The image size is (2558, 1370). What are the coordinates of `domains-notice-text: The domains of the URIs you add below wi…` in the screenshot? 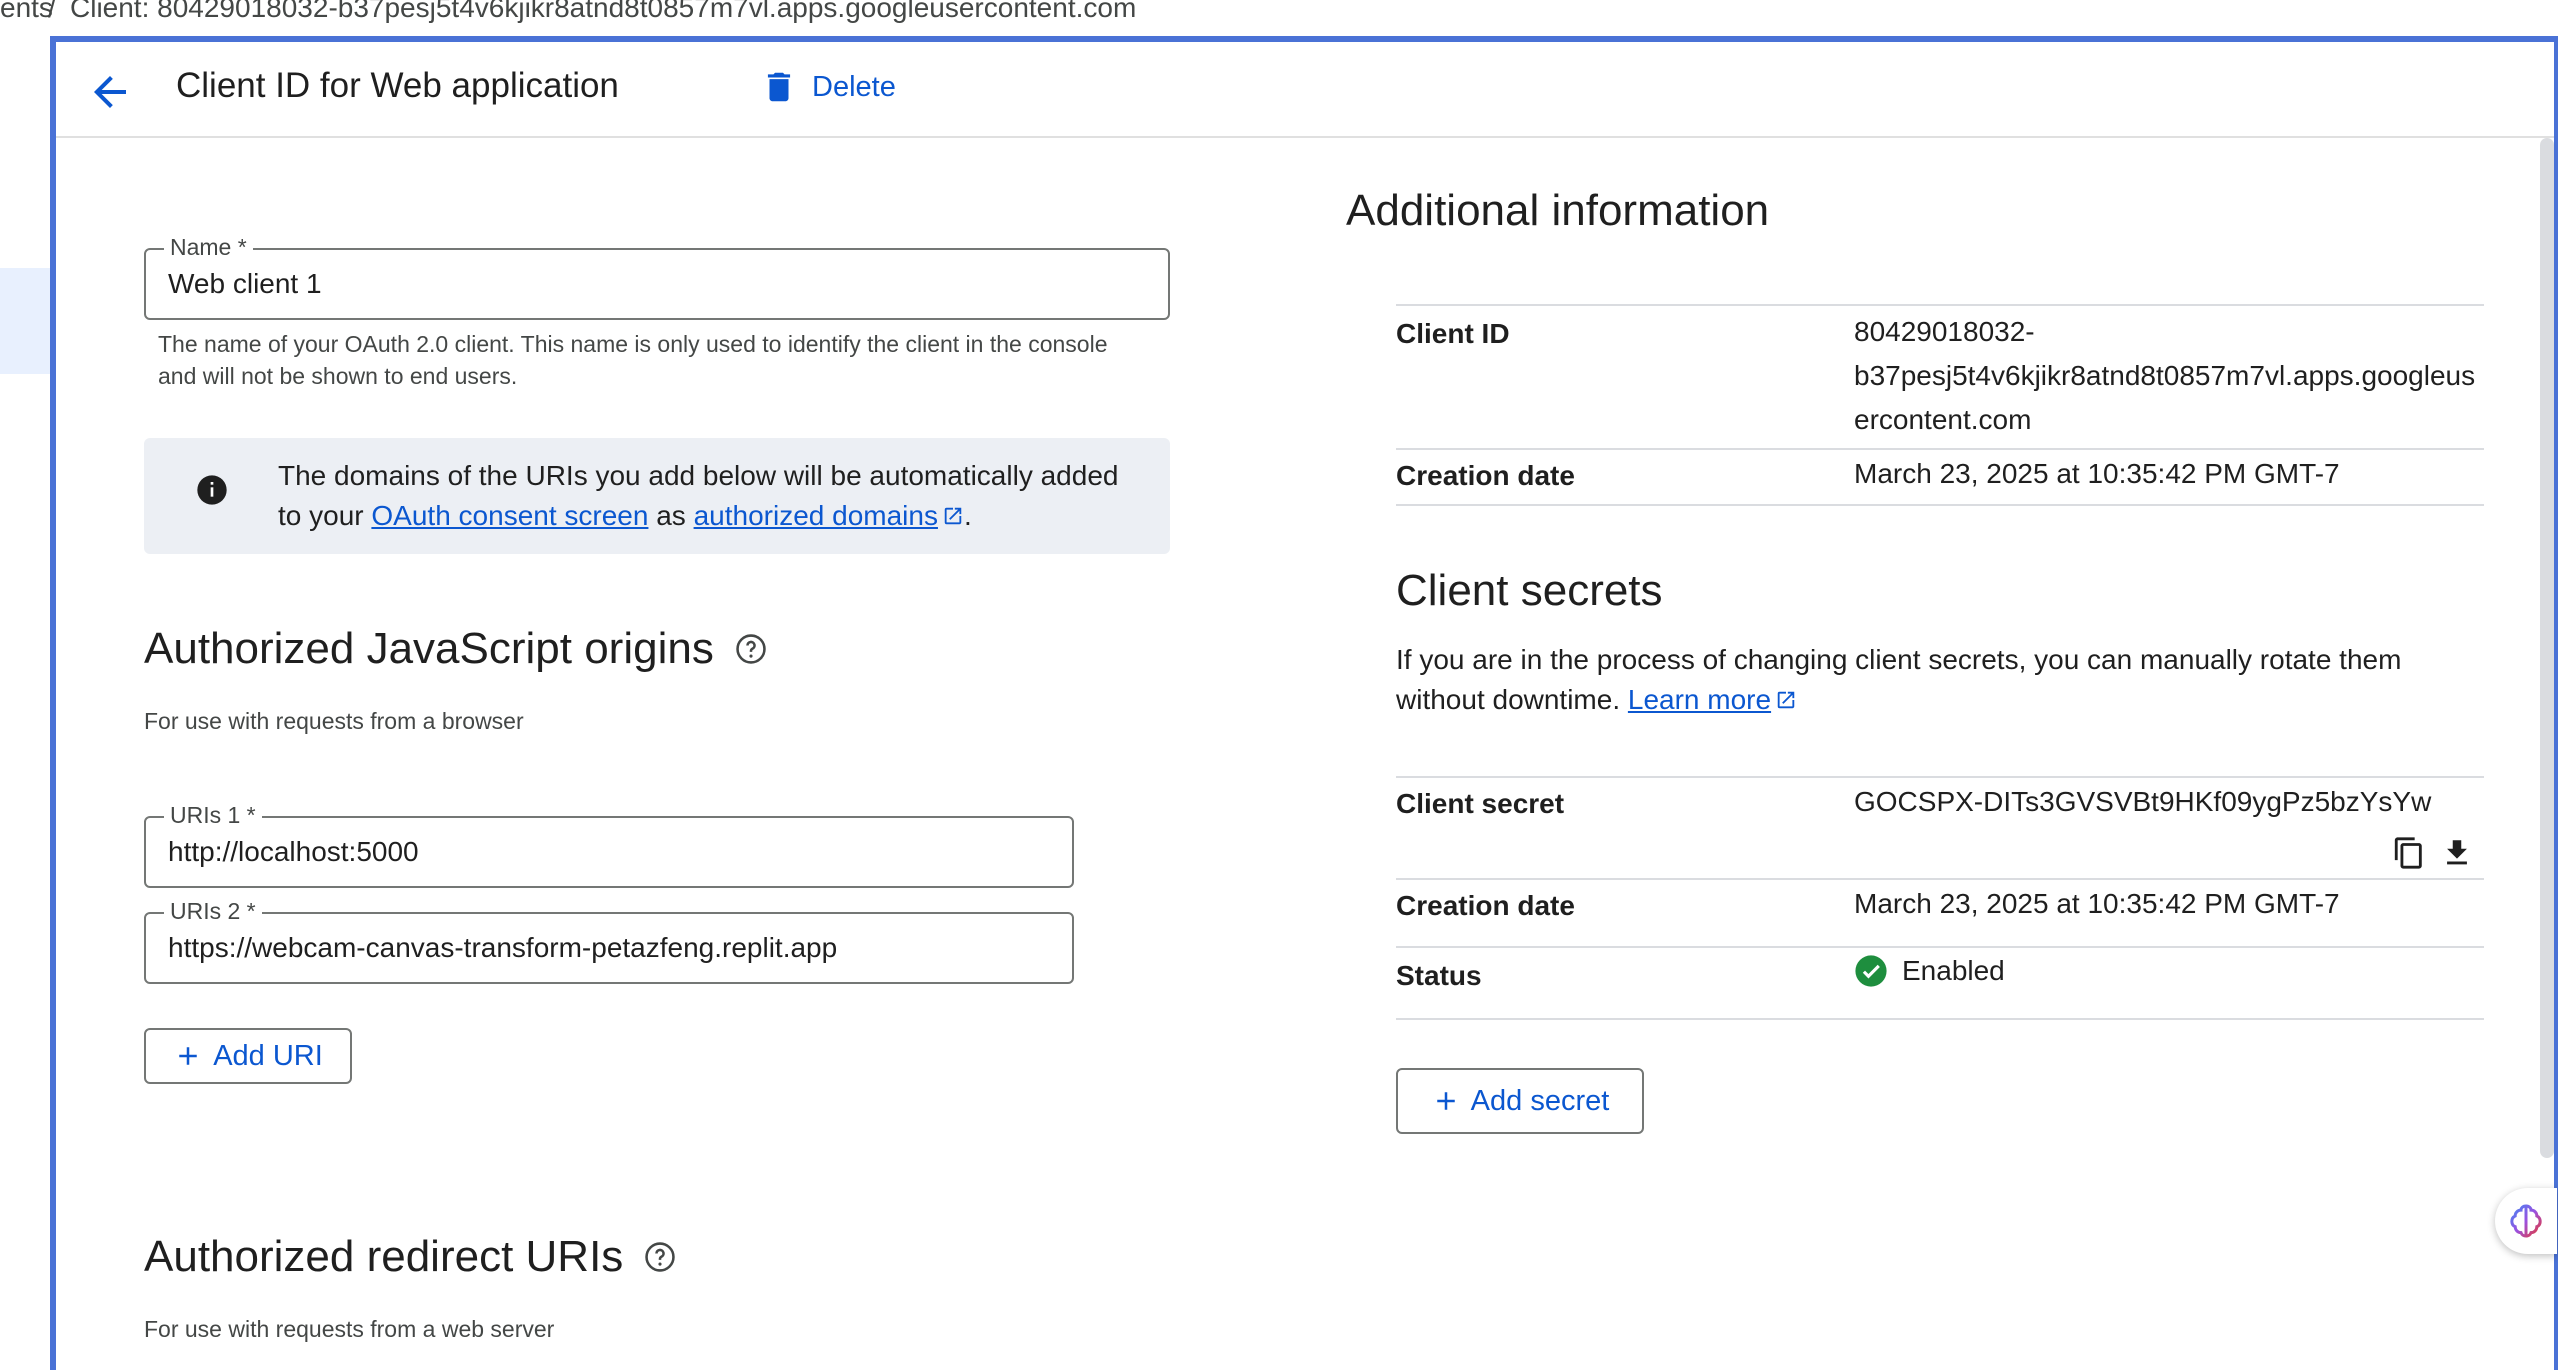 It's located at (708, 496).